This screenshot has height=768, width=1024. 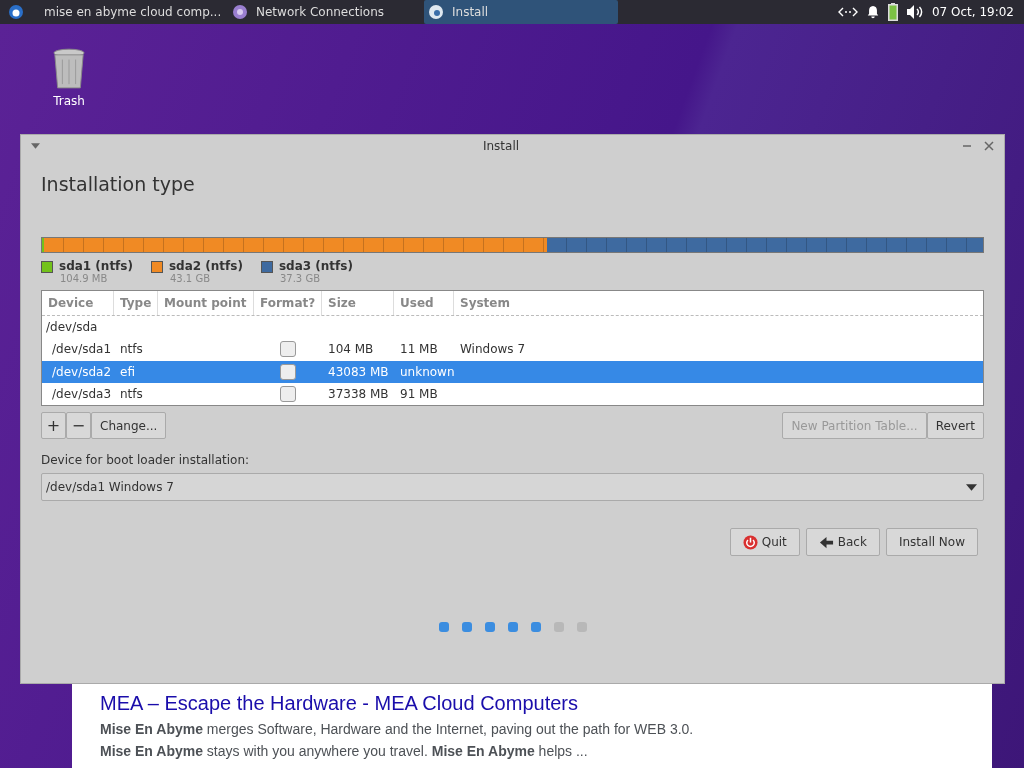 I want to click on column-header: Device, so click(x=78, y=303).